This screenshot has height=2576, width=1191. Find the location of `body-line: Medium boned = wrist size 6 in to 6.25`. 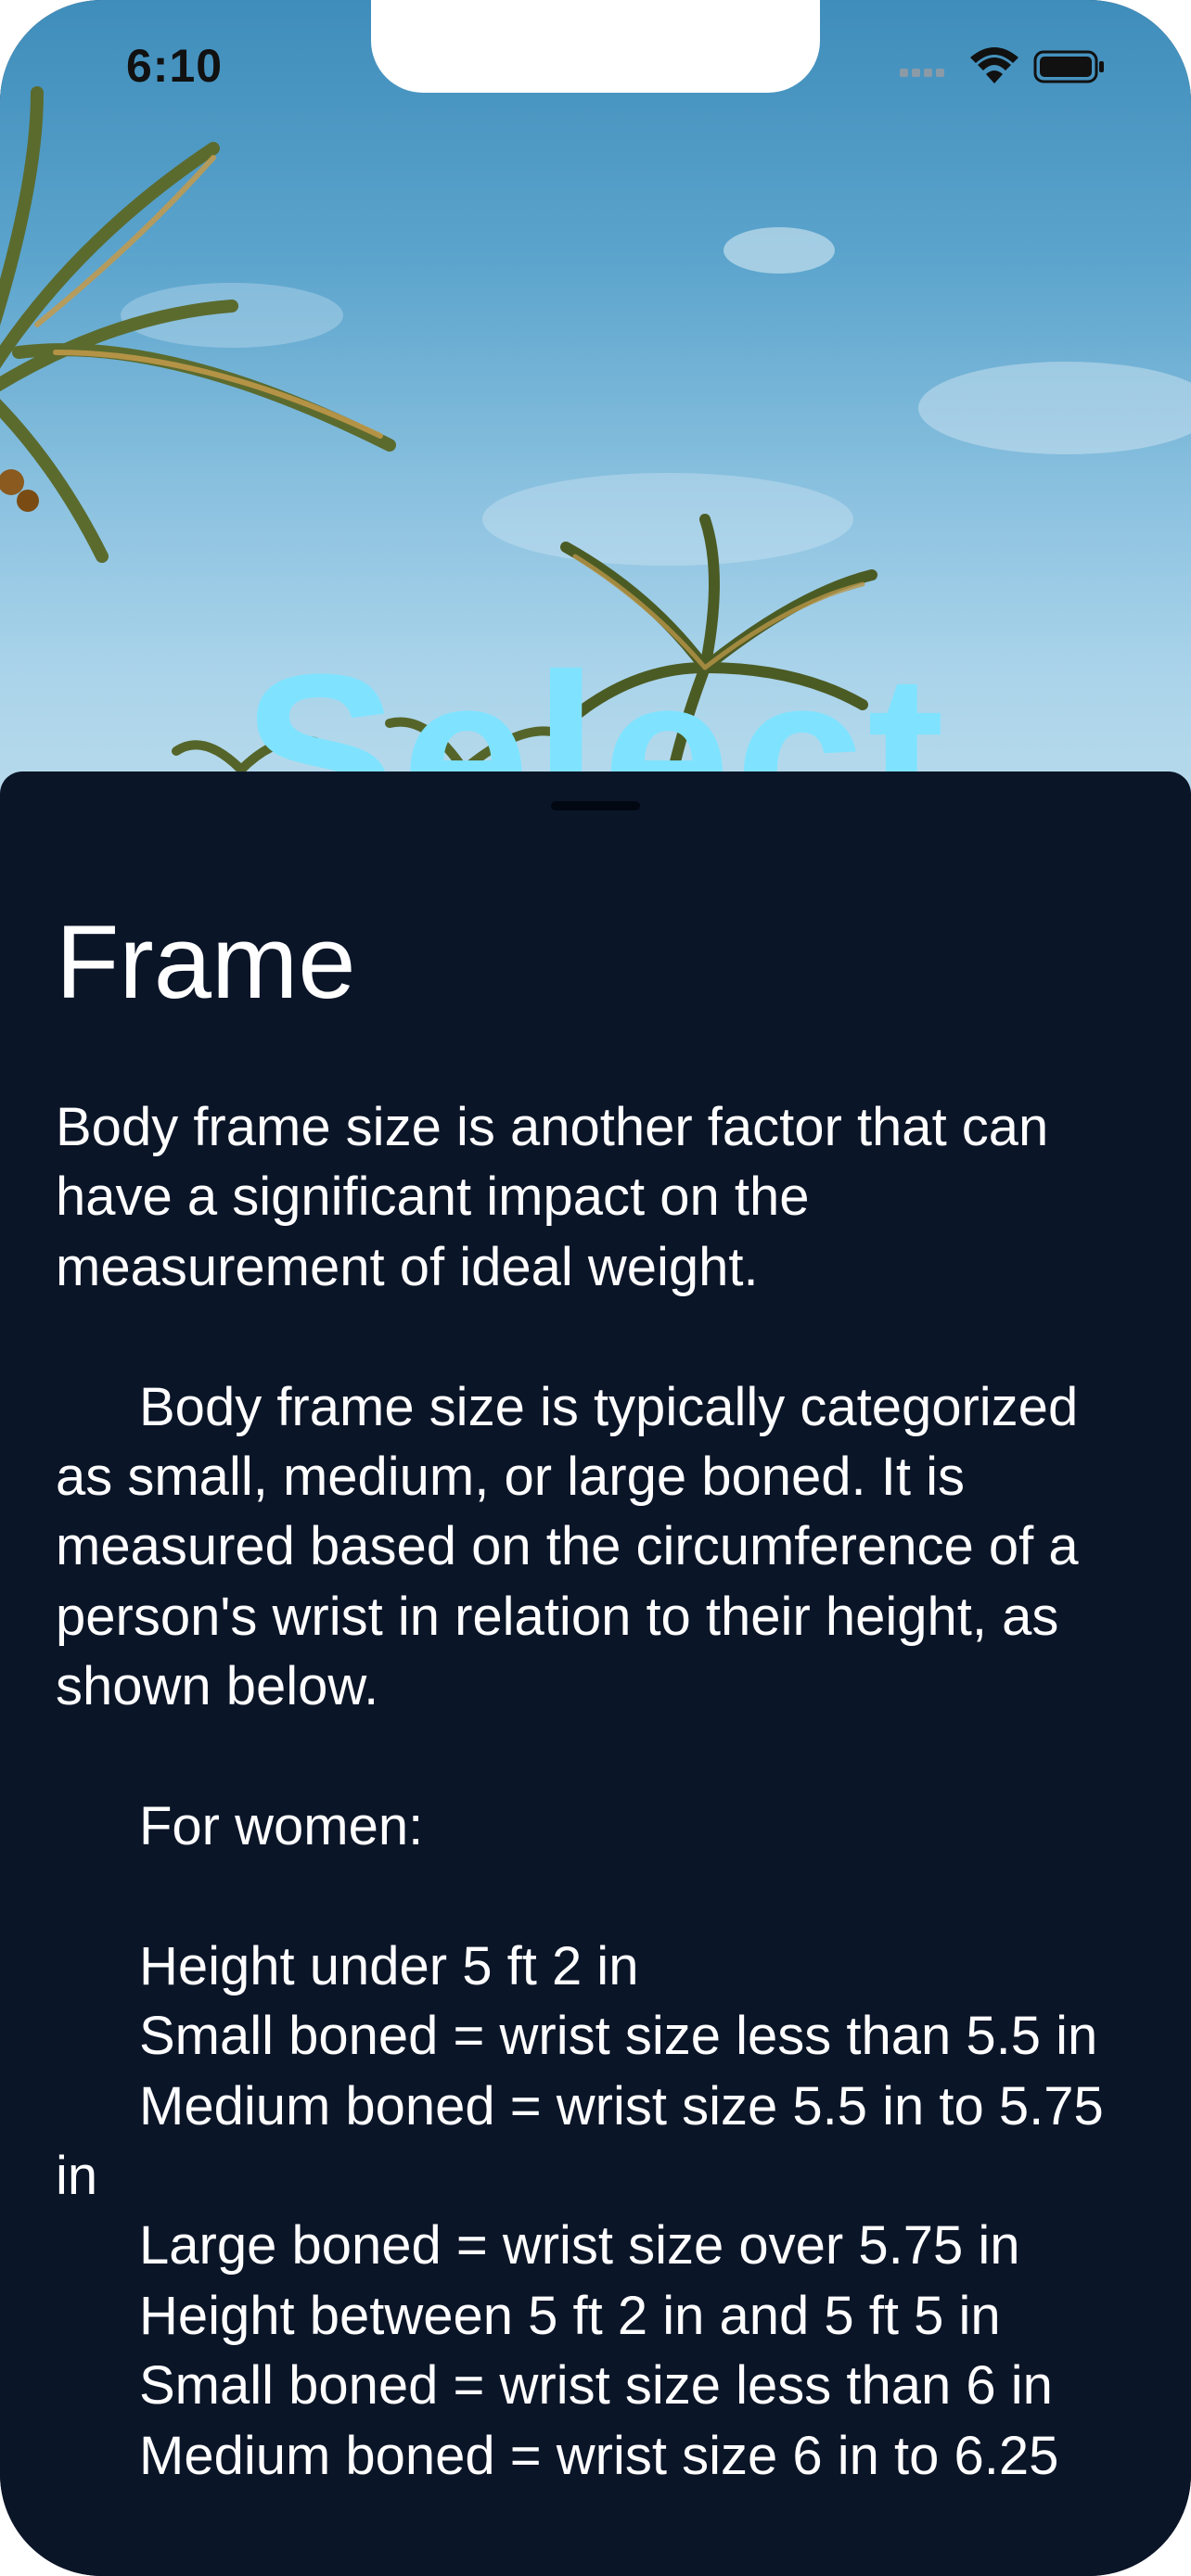

body-line: Medium boned = wrist size 6 in to 6.25 is located at coordinates (599, 2455).